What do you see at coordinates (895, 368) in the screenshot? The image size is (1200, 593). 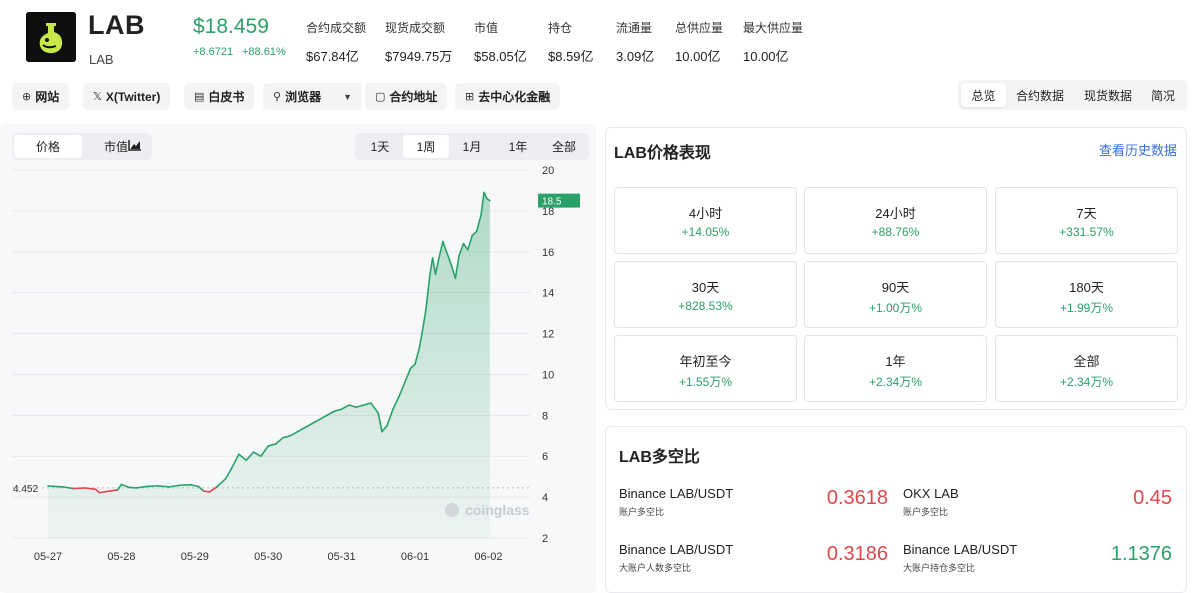 I see `perf-1y: 1年 +2.34万%` at bounding box center [895, 368].